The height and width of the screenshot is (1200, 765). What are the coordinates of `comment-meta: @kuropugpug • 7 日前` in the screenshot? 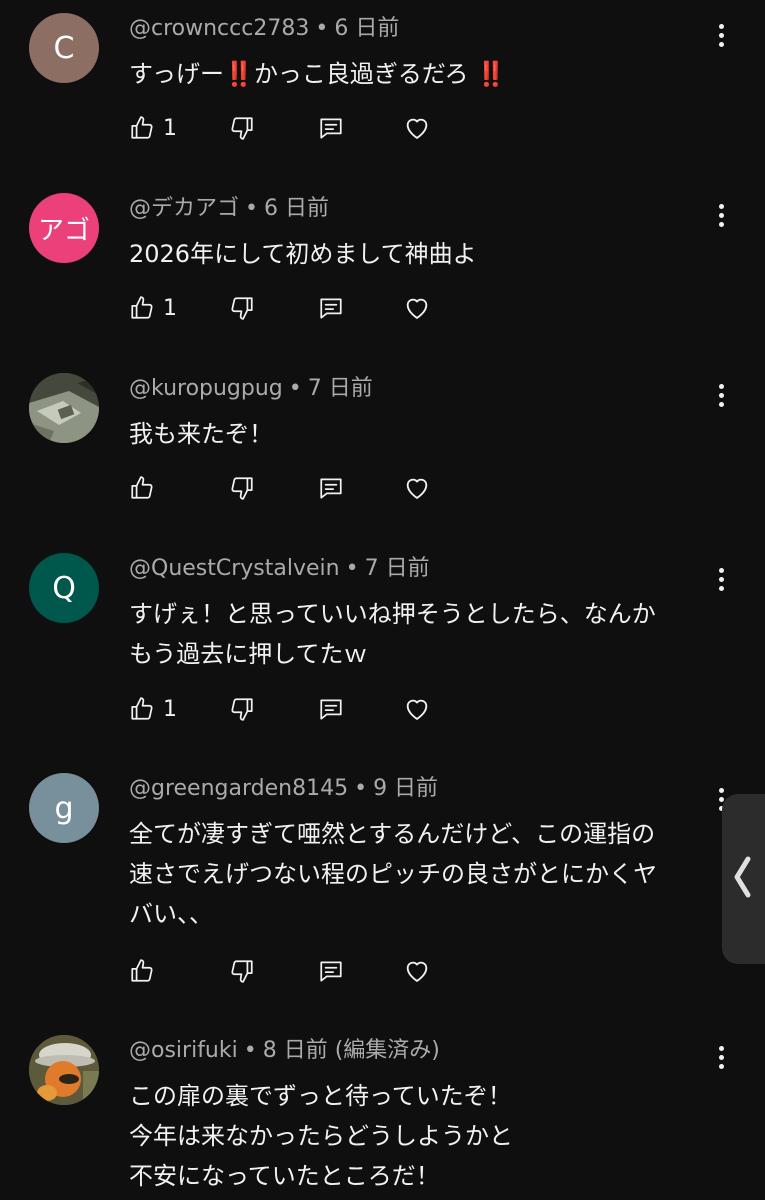 It's located at (251, 389).